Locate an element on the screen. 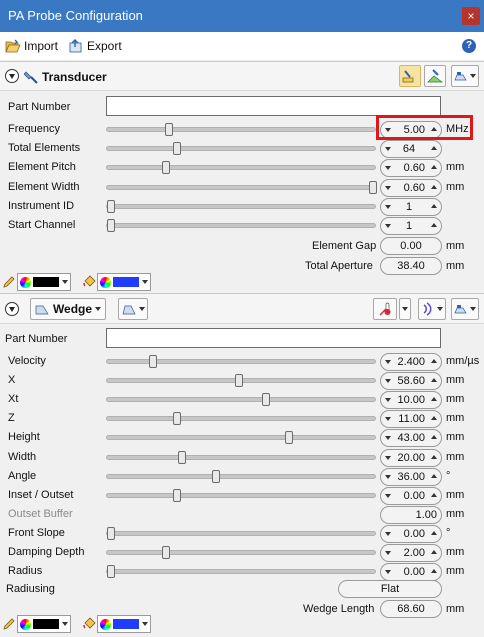 The width and height of the screenshot is (484, 637). x-slider is located at coordinates (241, 381).